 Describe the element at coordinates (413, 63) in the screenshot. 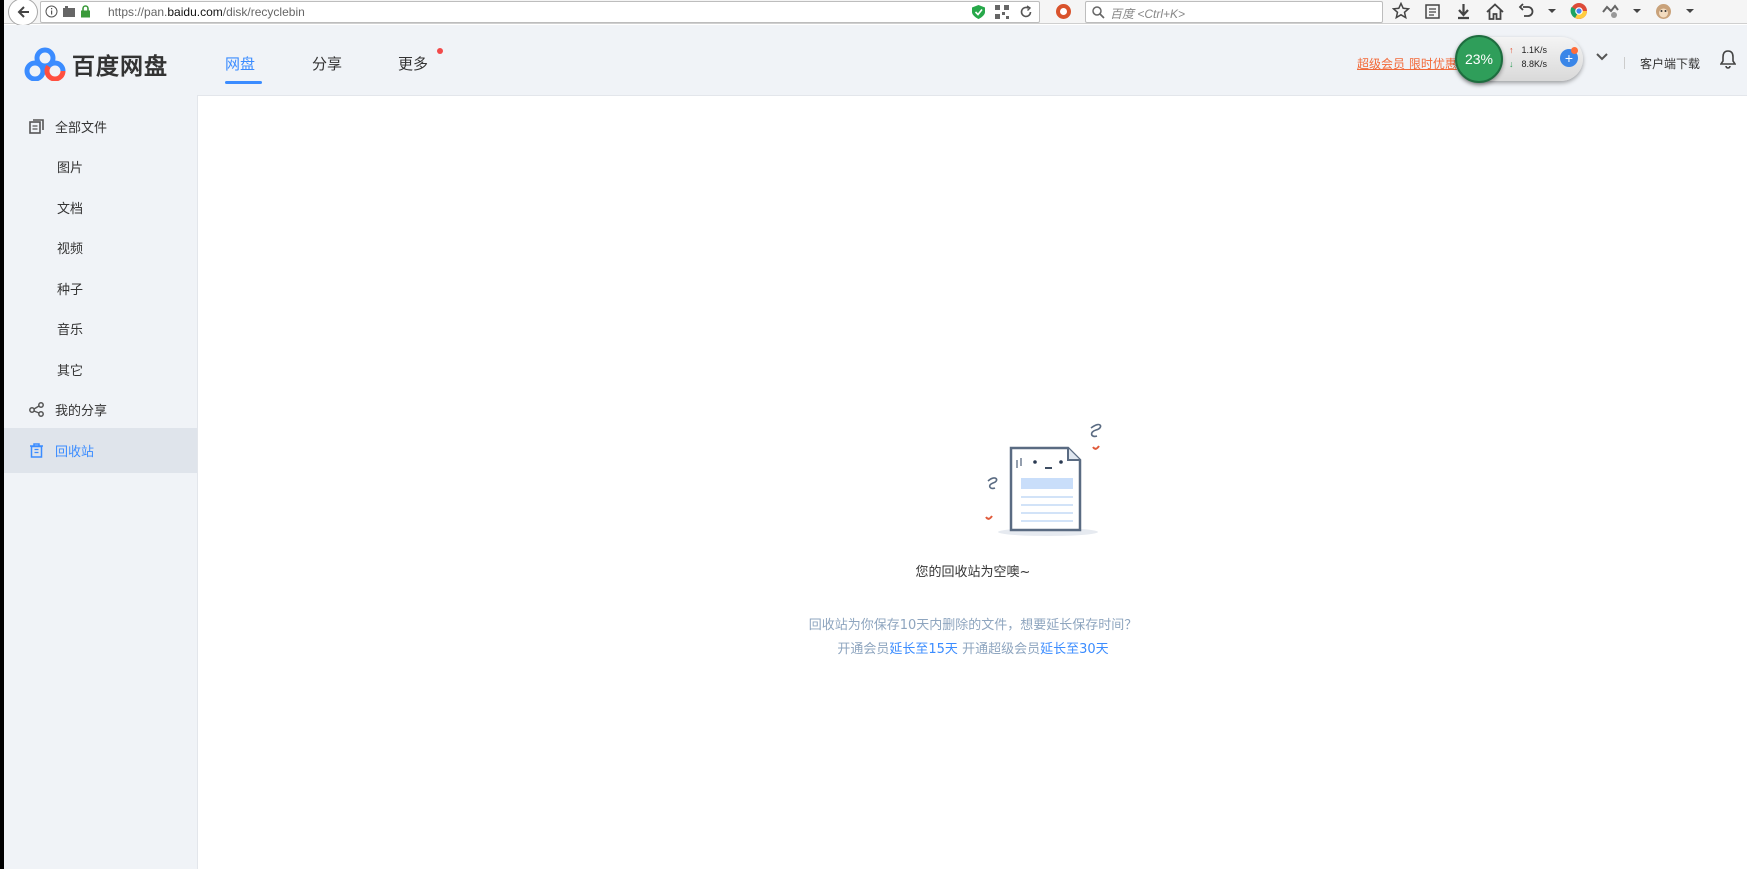

I see `tab-more: 更多` at that location.